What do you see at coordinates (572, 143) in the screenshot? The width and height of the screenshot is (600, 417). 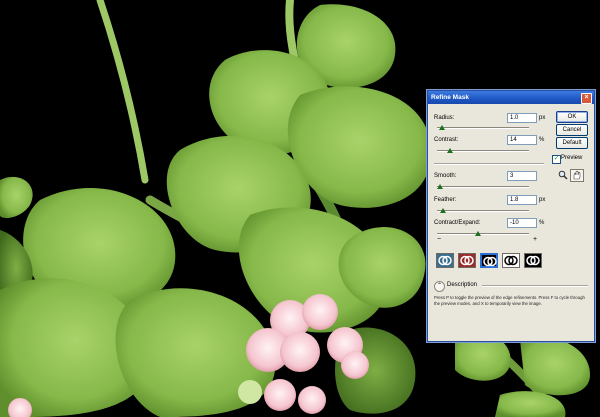 I see `default-button: Default` at bounding box center [572, 143].